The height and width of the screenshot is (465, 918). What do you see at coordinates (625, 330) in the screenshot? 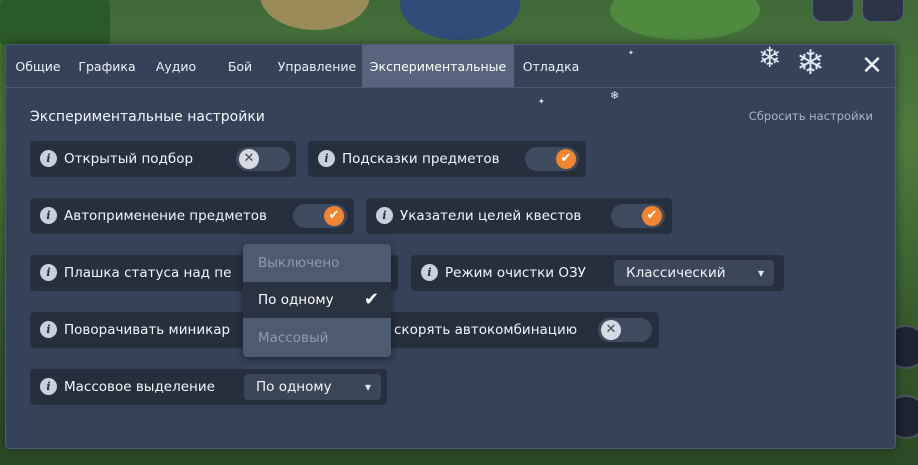
I see `speed-combo-toggle: ✕` at bounding box center [625, 330].